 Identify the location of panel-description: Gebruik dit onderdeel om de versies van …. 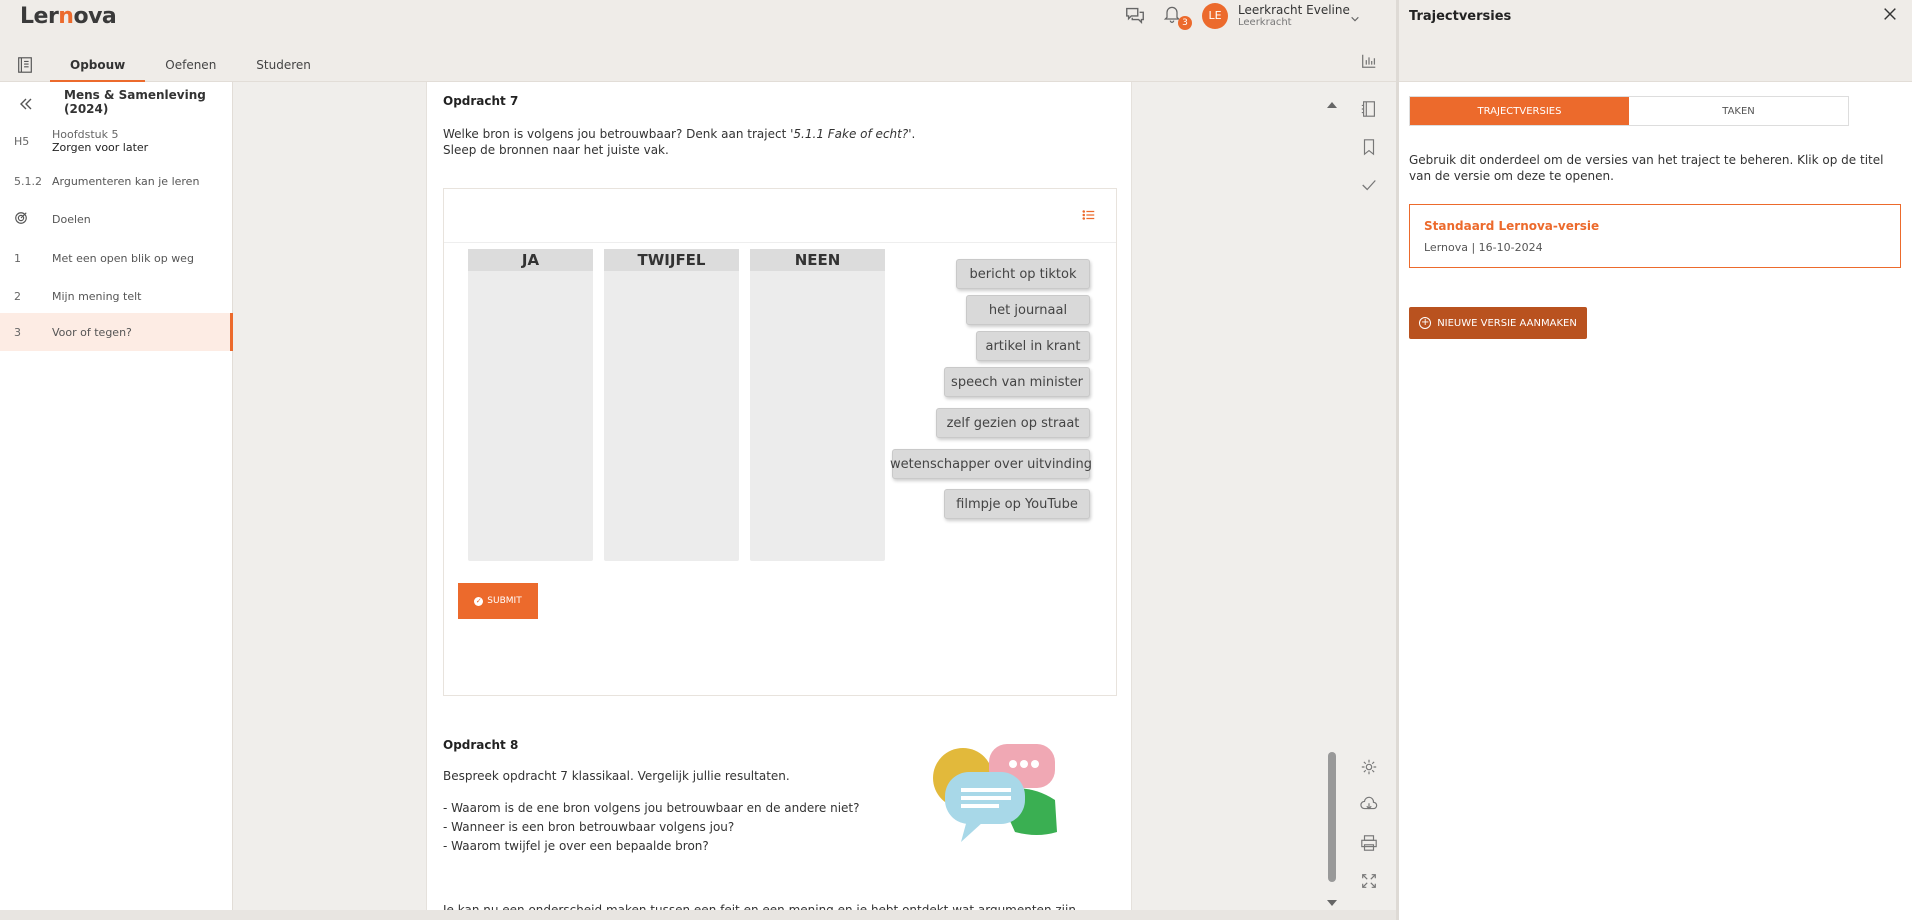
(1646, 168).